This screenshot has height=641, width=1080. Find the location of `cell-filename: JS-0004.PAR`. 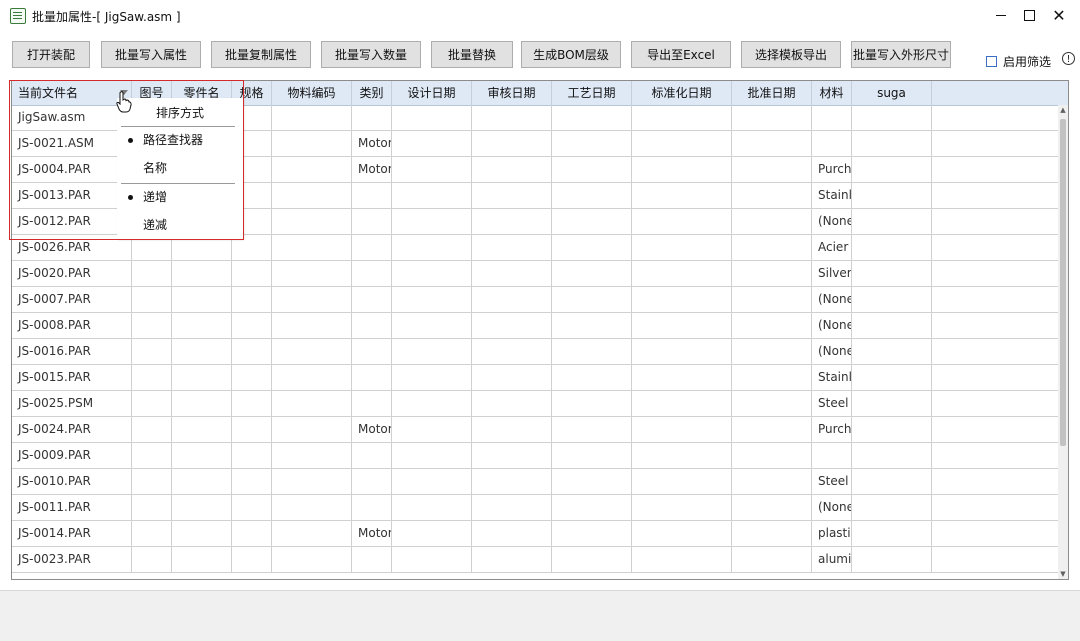

cell-filename: JS-0004.PAR is located at coordinates (72, 169).